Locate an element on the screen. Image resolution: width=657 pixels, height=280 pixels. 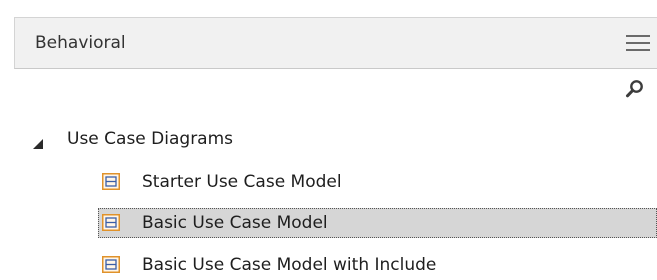
tree-folder-use-case-diagrams: Use Case Diagrams is located at coordinates (342, 139).